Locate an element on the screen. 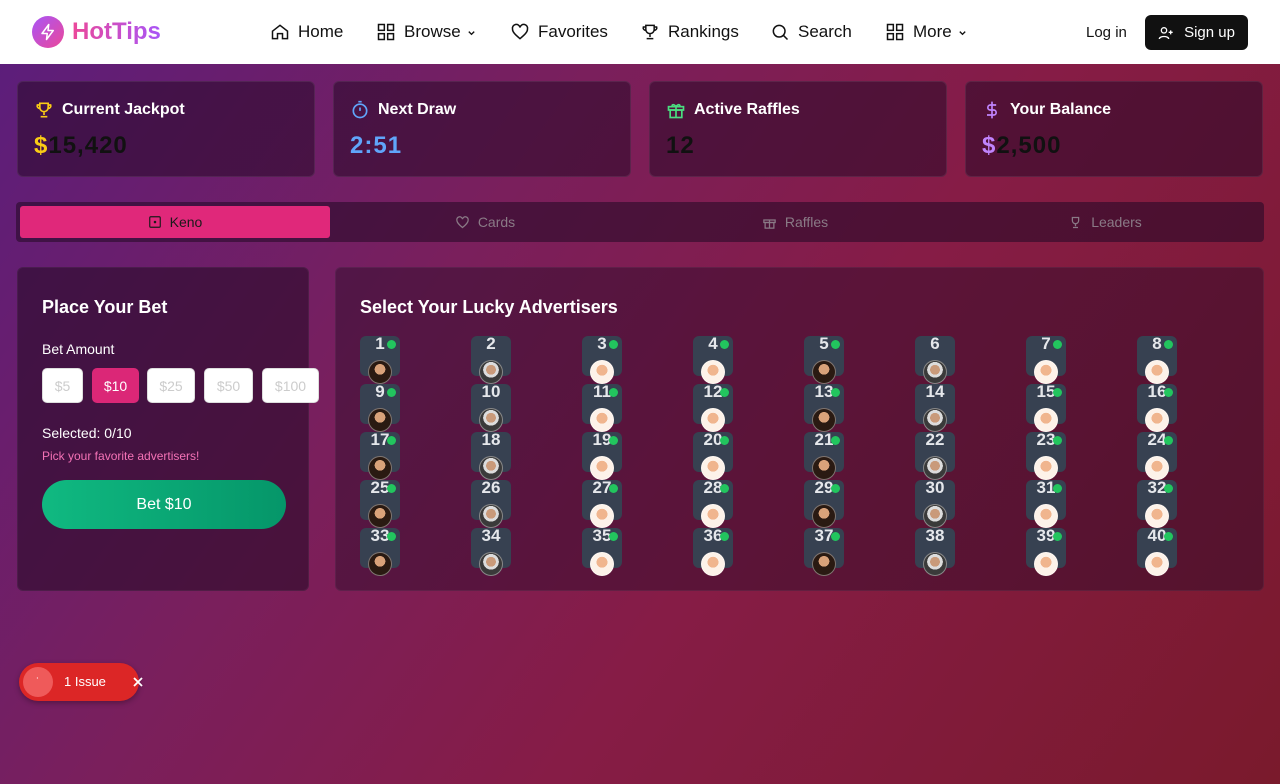 This screenshot has height=784, width=1280. advertiser-tile: 26 is located at coordinates (491, 503).